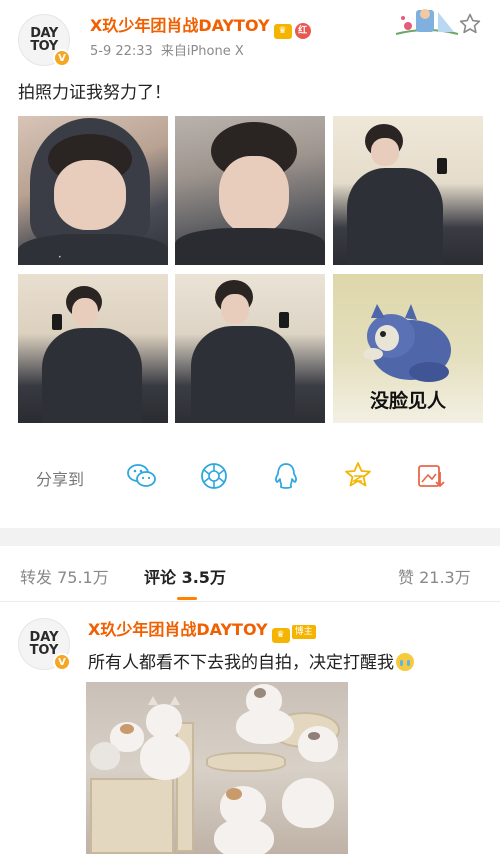 The width and height of the screenshot is (500, 862). Describe the element at coordinates (282, 31) in the screenshot. I see `member-crown-icon: ♛` at that location.